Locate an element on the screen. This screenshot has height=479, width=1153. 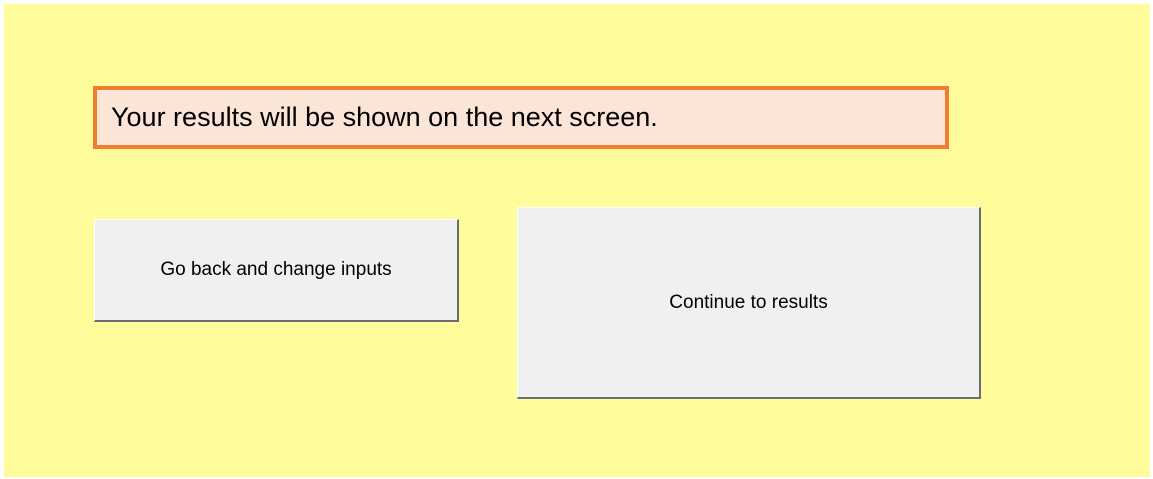
go-back-button: Go back and change inputs is located at coordinates (276, 270).